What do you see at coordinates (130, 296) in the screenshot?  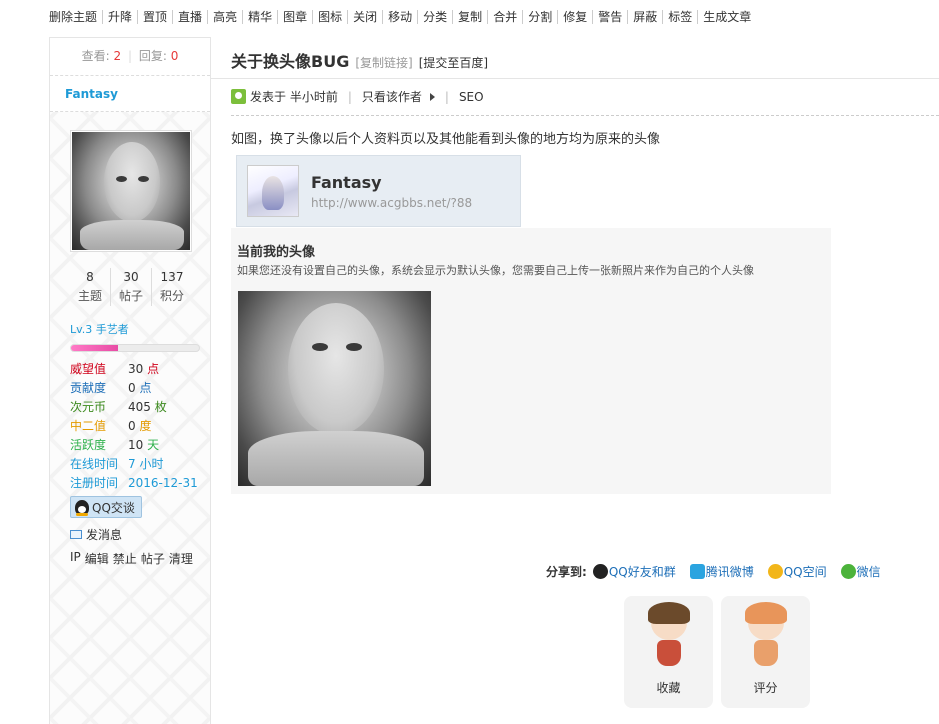 I see `count-posts-label: 帖子` at bounding box center [130, 296].